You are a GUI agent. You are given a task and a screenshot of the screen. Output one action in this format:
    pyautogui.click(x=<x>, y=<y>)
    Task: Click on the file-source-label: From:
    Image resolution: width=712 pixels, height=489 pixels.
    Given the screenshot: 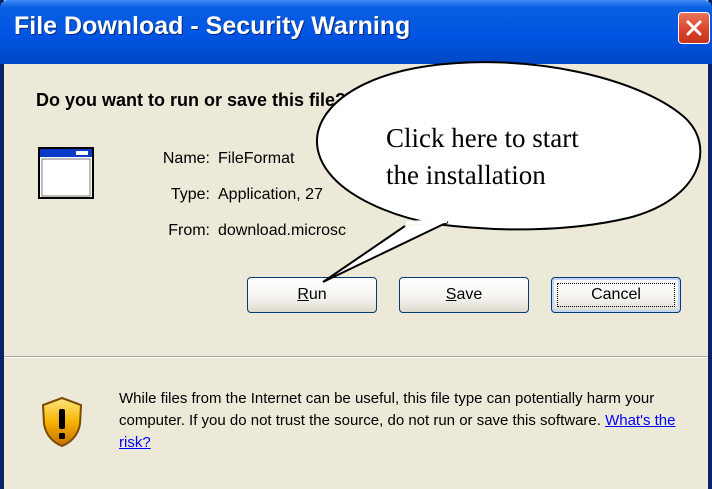 What is the action you would take?
    pyautogui.click(x=189, y=230)
    